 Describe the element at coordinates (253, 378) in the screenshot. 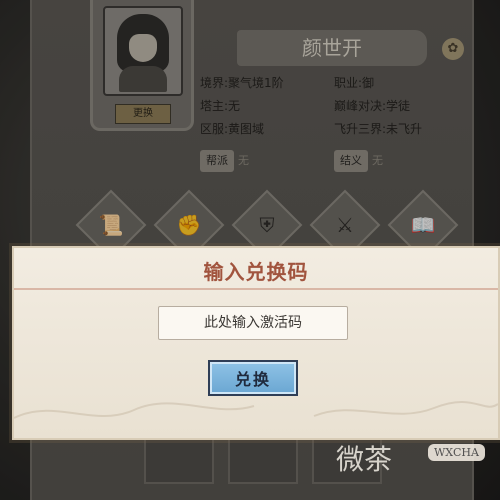

I see `redeem-button: 兑换` at that location.